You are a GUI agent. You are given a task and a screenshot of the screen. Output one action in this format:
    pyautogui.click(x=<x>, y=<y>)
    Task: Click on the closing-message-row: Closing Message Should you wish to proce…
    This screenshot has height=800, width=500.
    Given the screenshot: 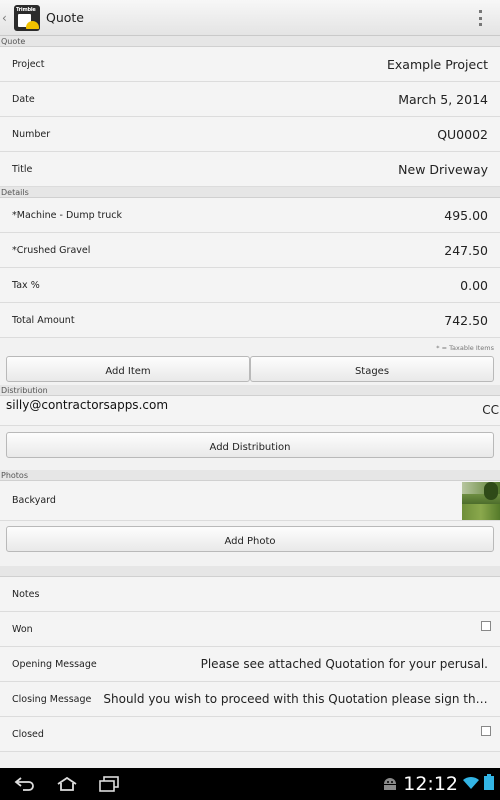 What is the action you would take?
    pyautogui.click(x=250, y=699)
    